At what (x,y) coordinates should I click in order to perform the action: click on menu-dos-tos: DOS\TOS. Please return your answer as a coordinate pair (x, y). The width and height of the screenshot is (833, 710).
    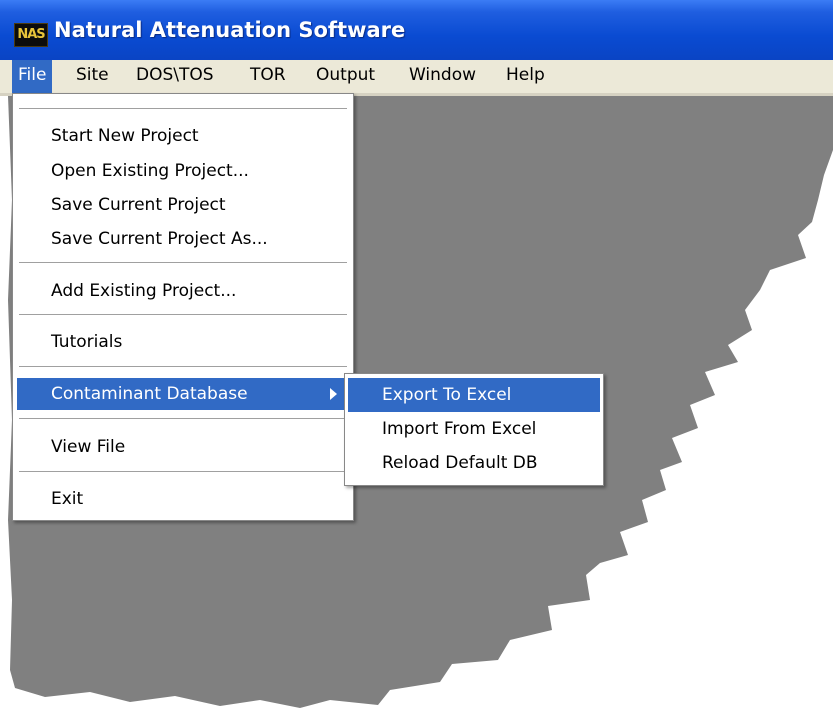
    Looking at the image, I should click on (175, 76).